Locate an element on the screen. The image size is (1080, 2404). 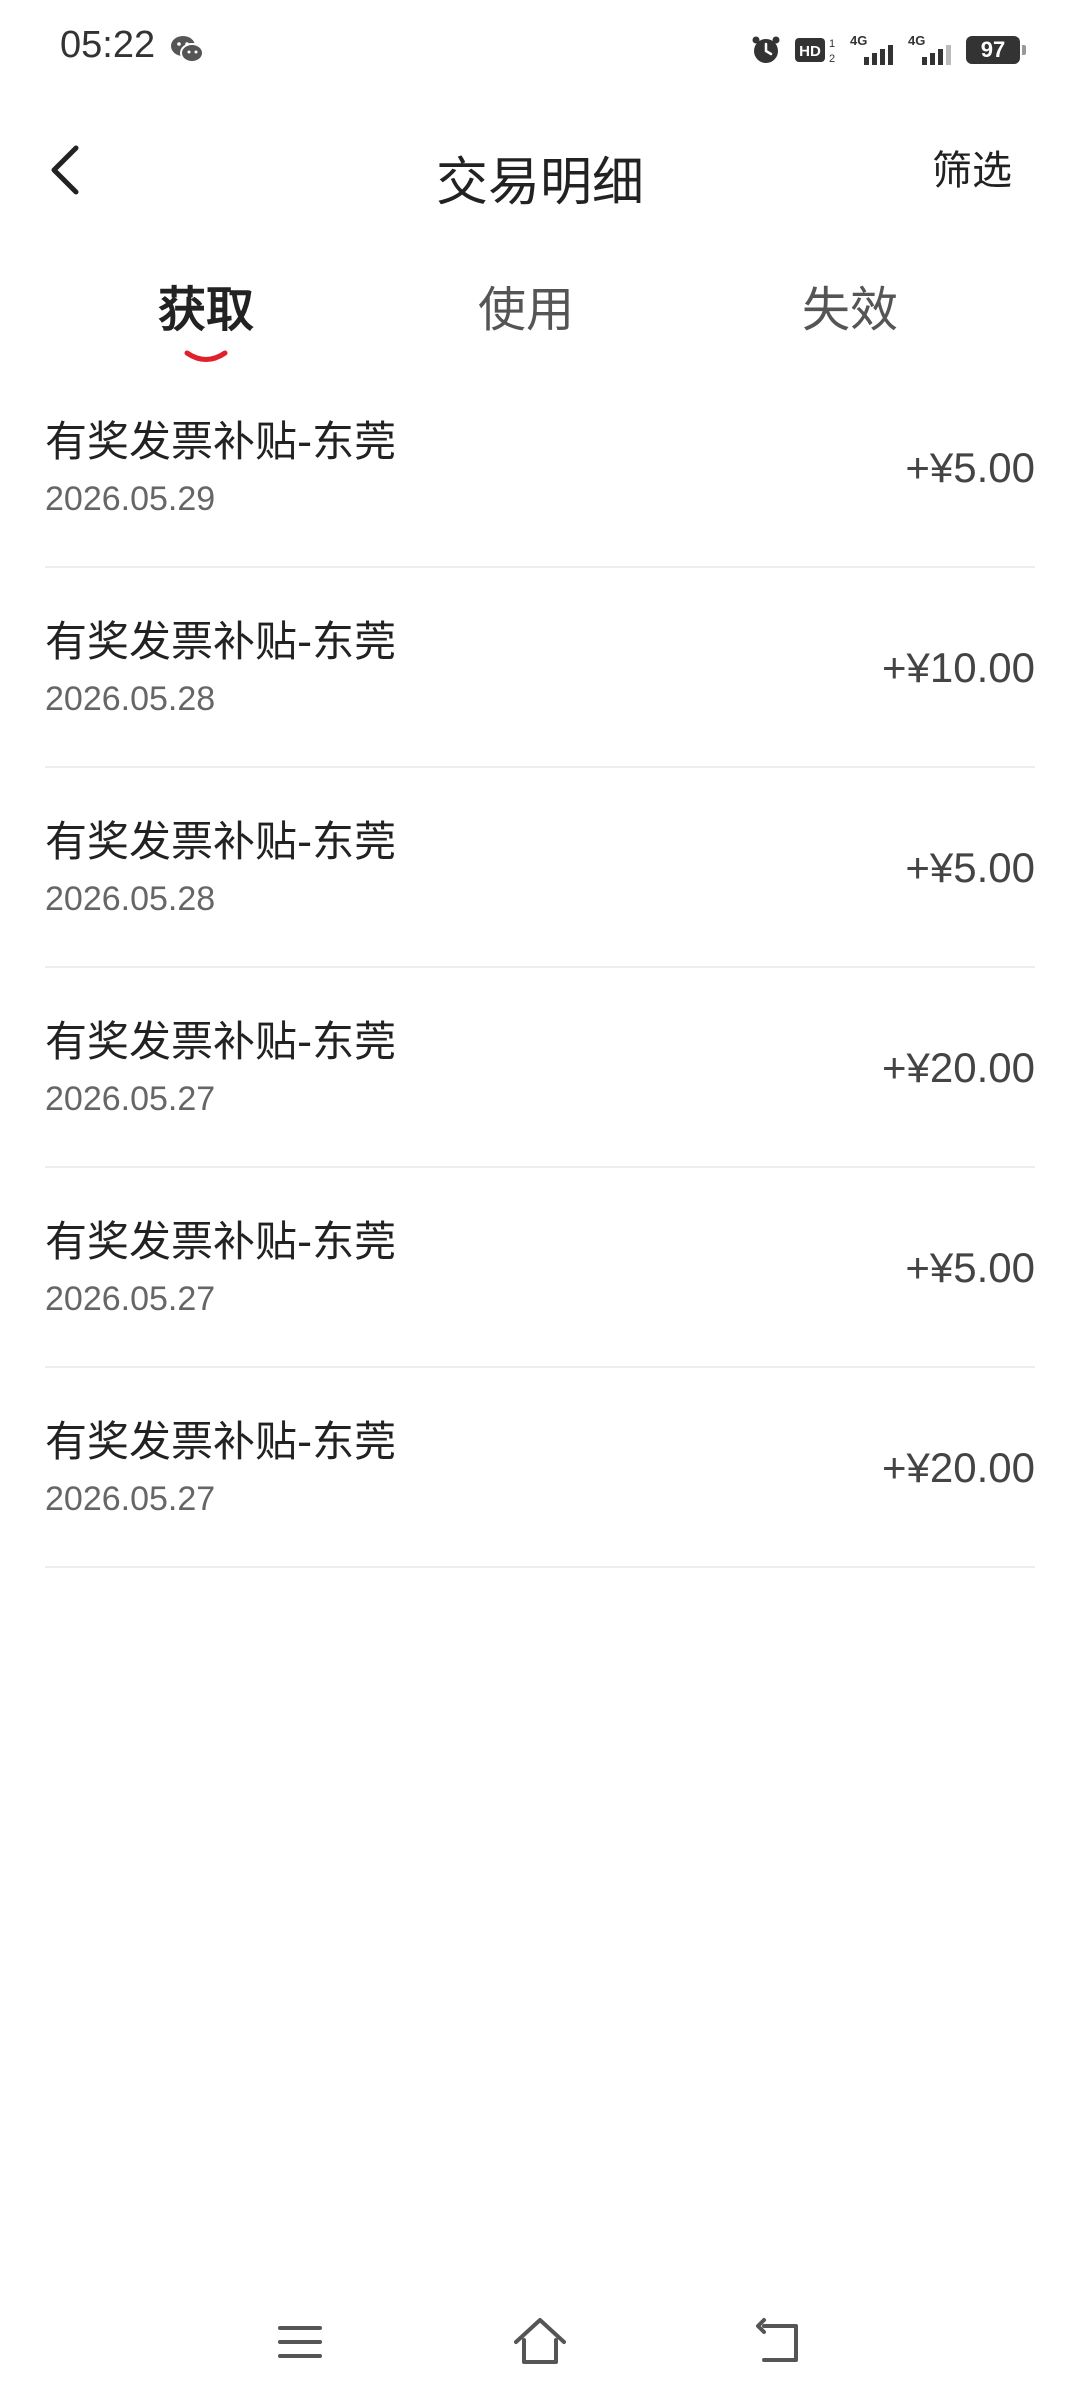
battery-icon: 97 is located at coordinates (996, 50).